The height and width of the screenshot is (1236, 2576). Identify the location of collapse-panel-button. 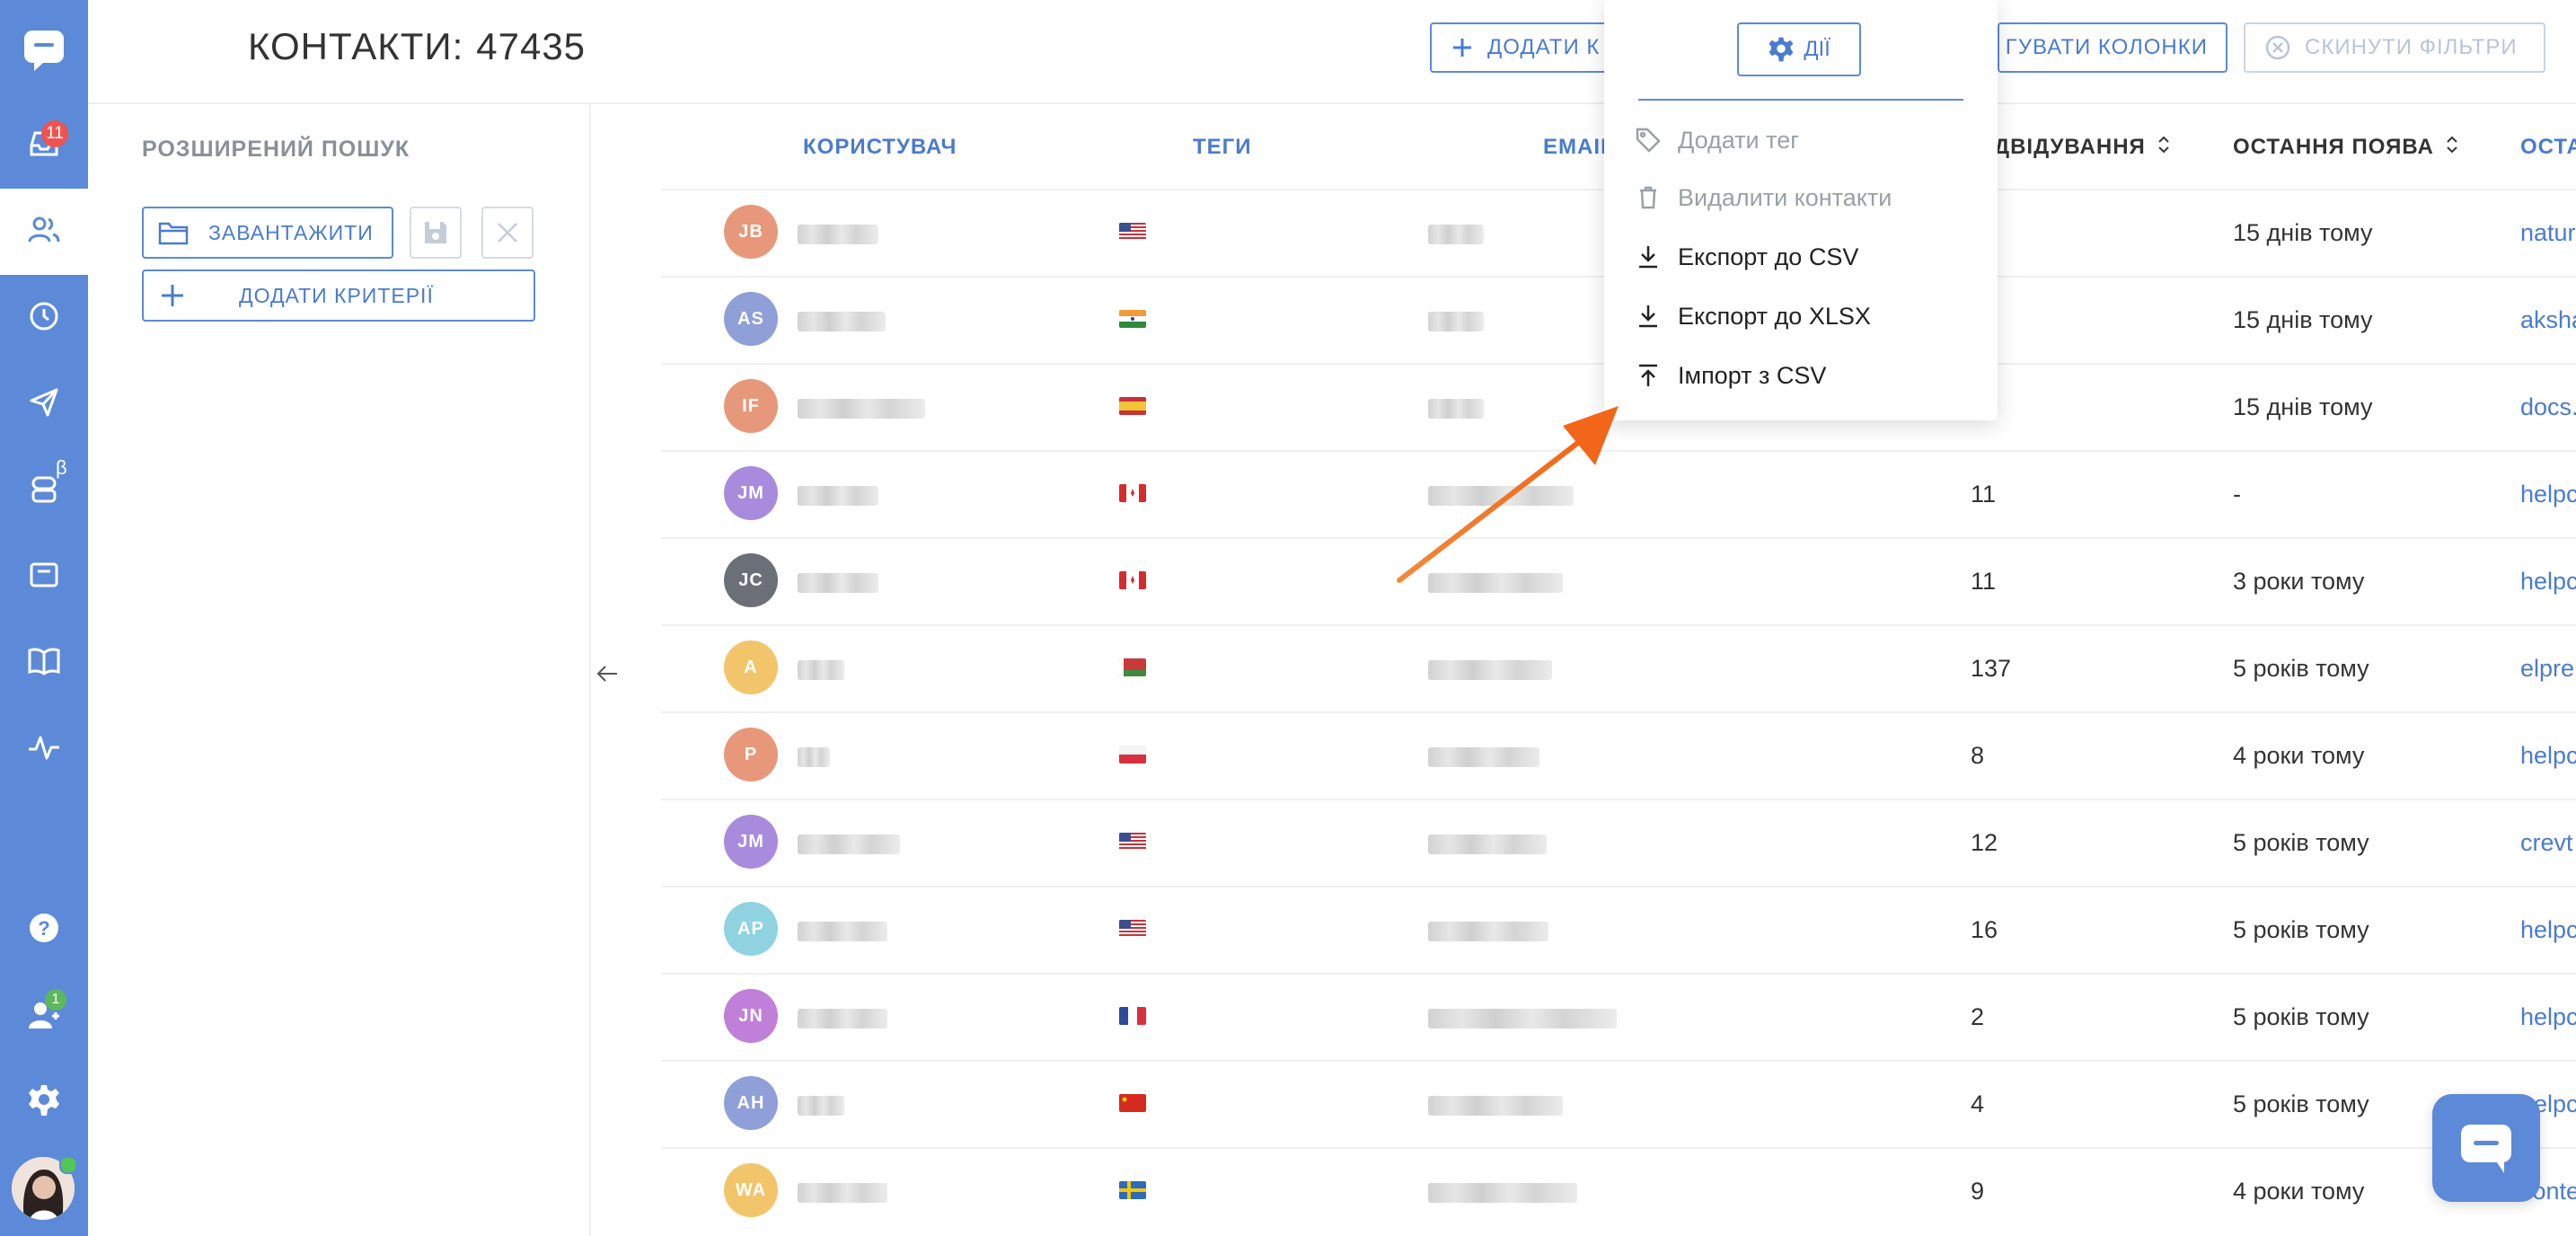
(607, 674).